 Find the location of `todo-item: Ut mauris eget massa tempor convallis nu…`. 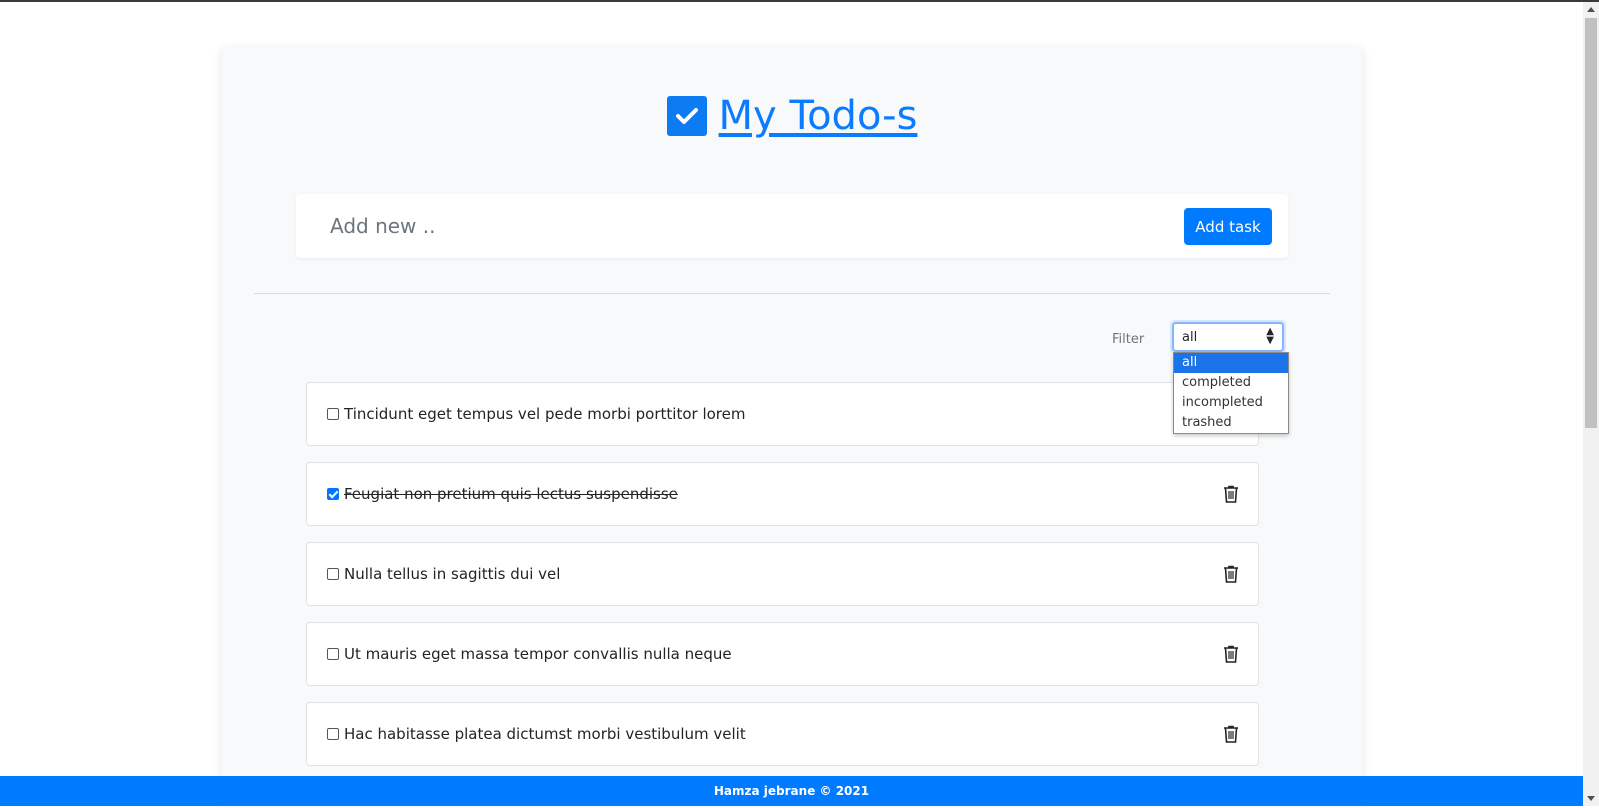

todo-item: Ut mauris eget massa tempor convallis nu… is located at coordinates (782, 654).